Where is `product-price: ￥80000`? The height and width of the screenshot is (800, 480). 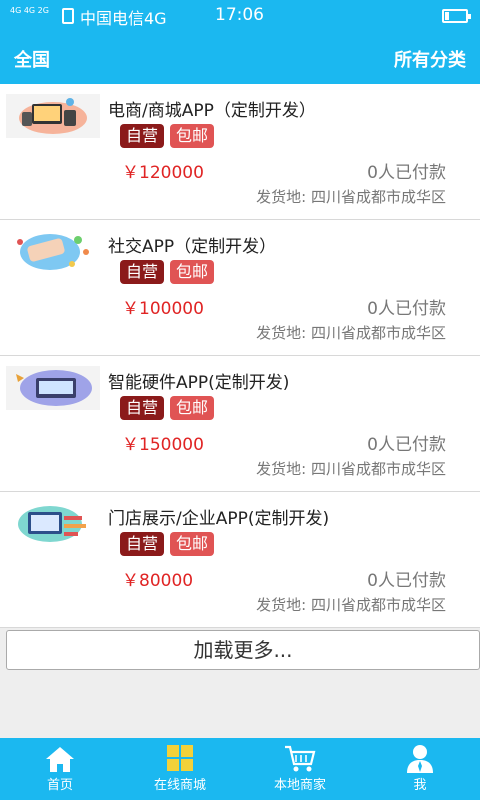 product-price: ￥80000 is located at coordinates (158, 581).